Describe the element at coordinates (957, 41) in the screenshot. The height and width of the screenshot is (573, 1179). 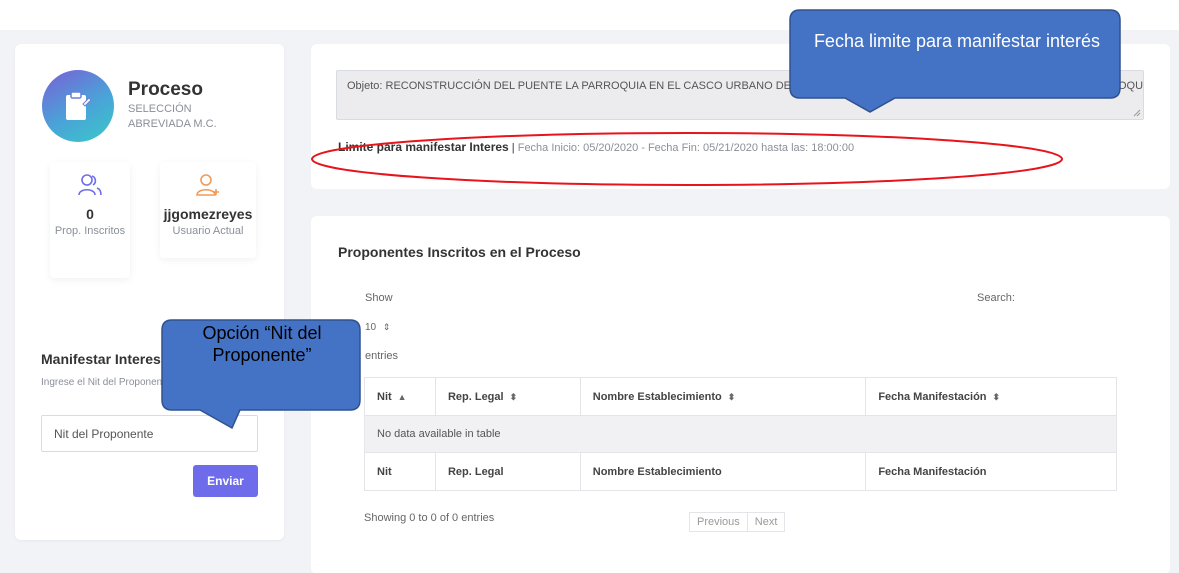
I see `callout-top-text: Fecha limite para manifestar interés` at that location.